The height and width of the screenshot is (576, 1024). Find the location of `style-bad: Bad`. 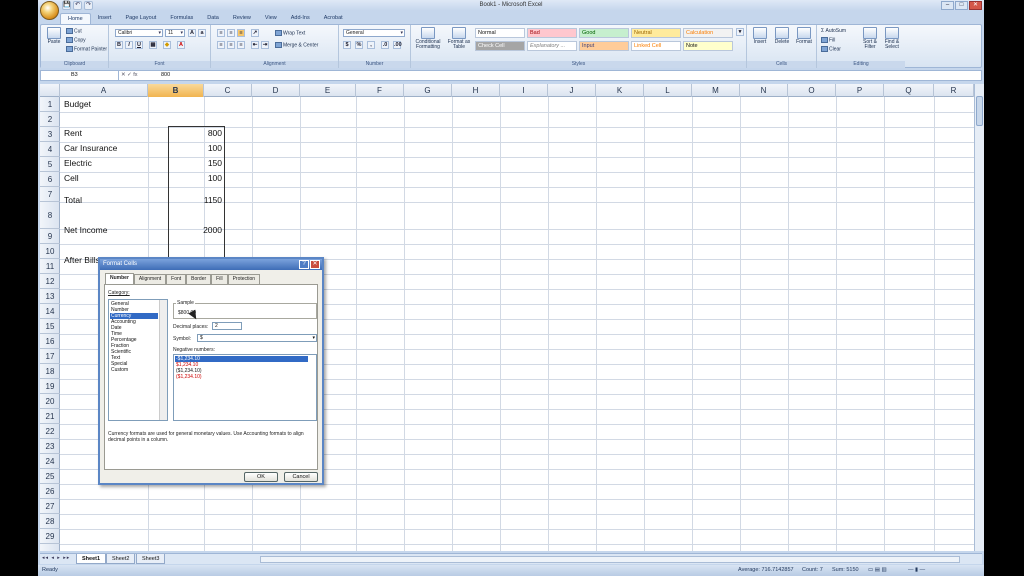

style-bad: Bad is located at coordinates (552, 33).